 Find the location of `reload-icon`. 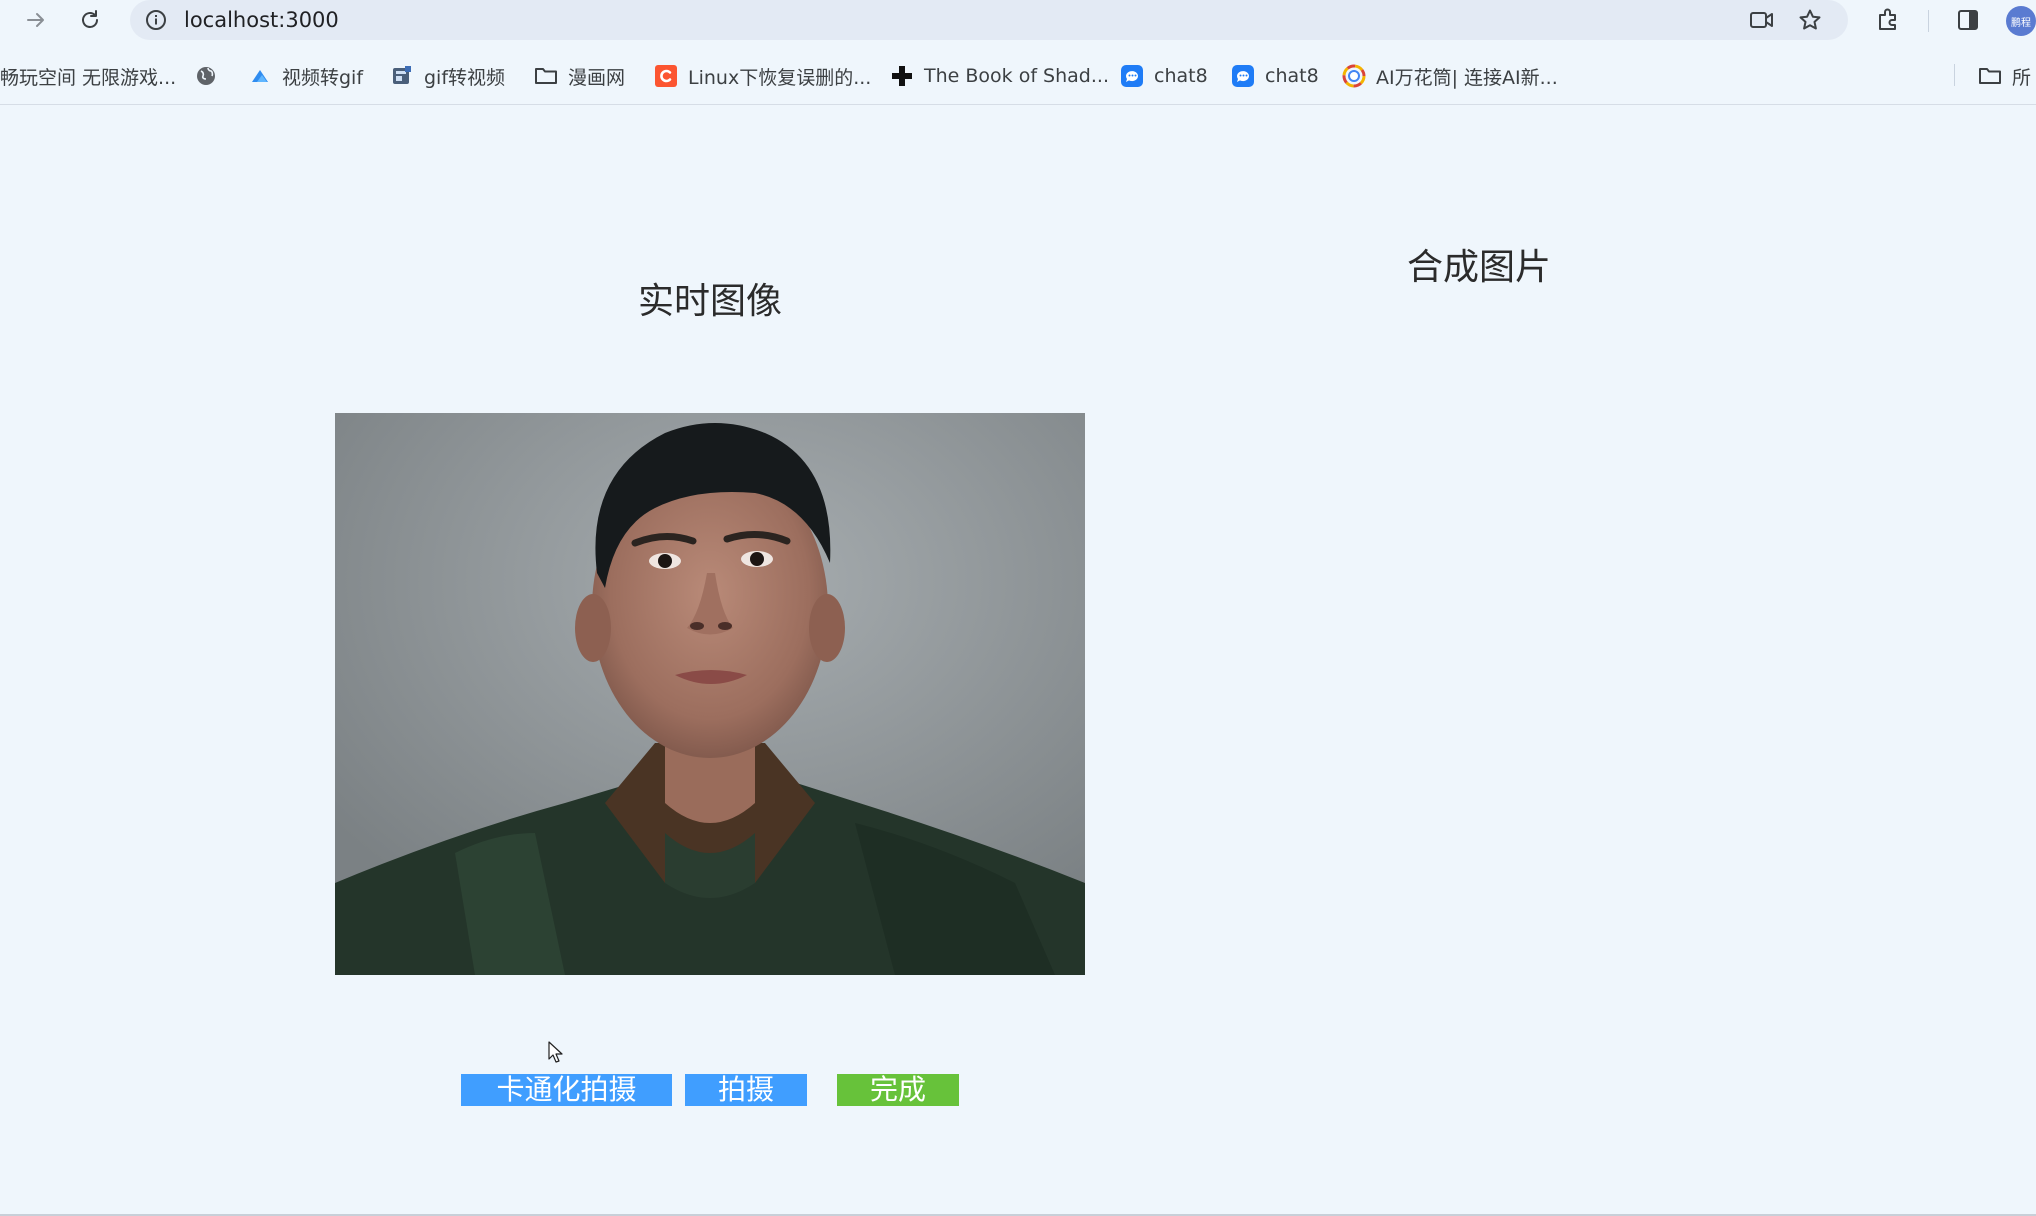

reload-icon is located at coordinates (90, 19).